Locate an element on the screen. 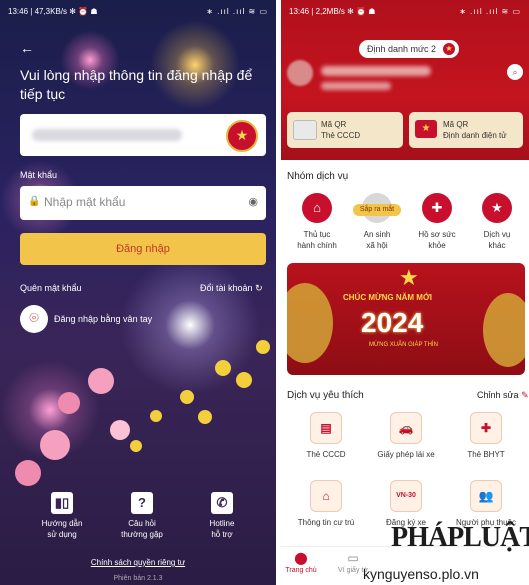 The width and height of the screenshot is (529, 585). lock-icon: 🔒 is located at coordinates (34, 201).